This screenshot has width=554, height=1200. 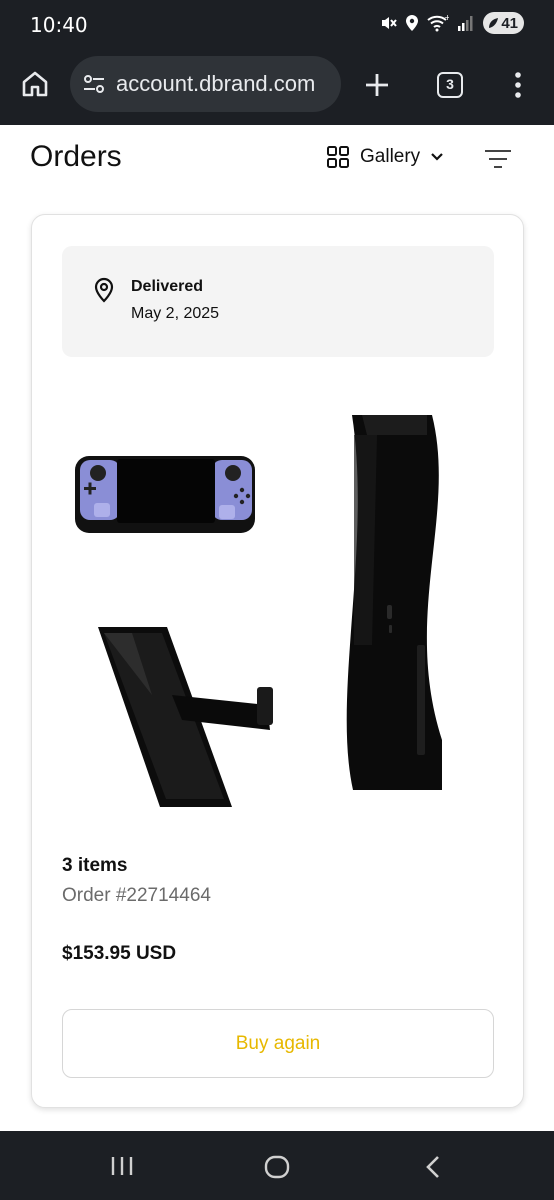 I want to click on battery-icon: 41, so click(x=503, y=23).